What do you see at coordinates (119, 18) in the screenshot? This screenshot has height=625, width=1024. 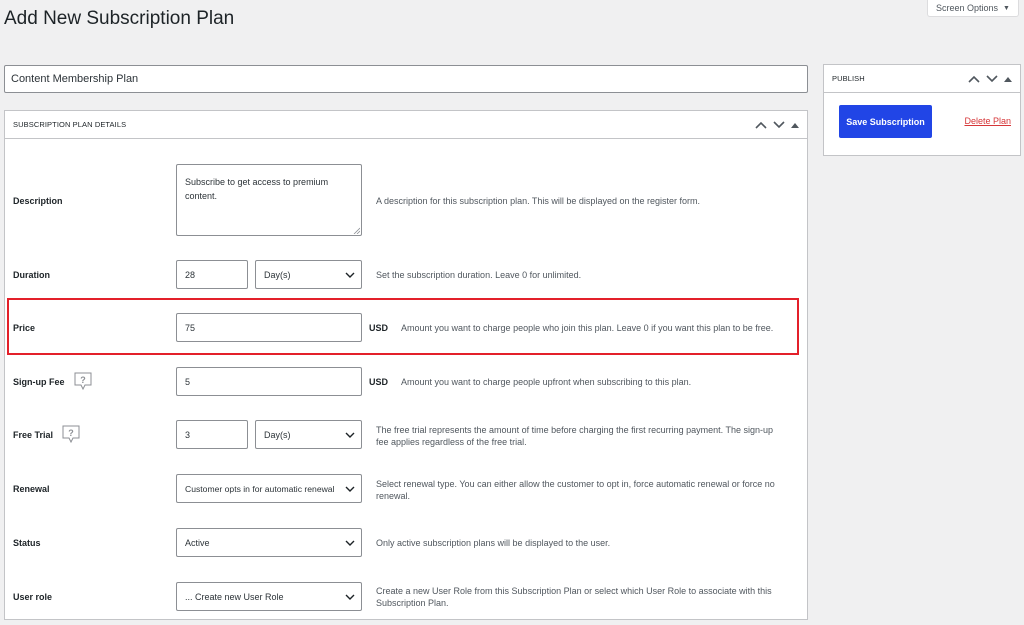 I see `page-title: Add New Subscription Plan` at bounding box center [119, 18].